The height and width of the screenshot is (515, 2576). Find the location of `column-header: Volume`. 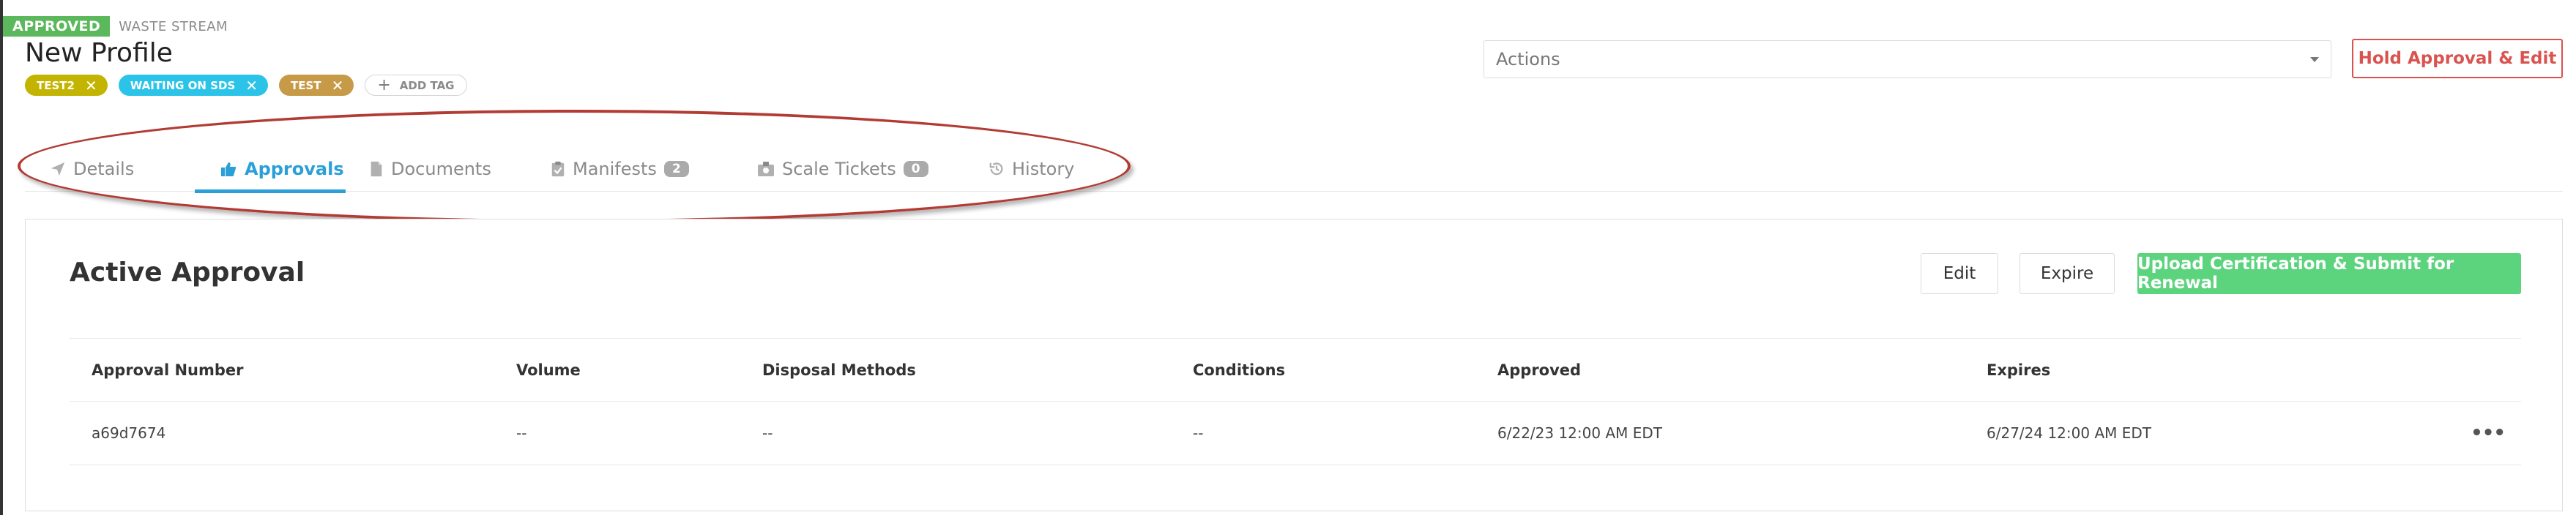

column-header: Volume is located at coordinates (548, 370).